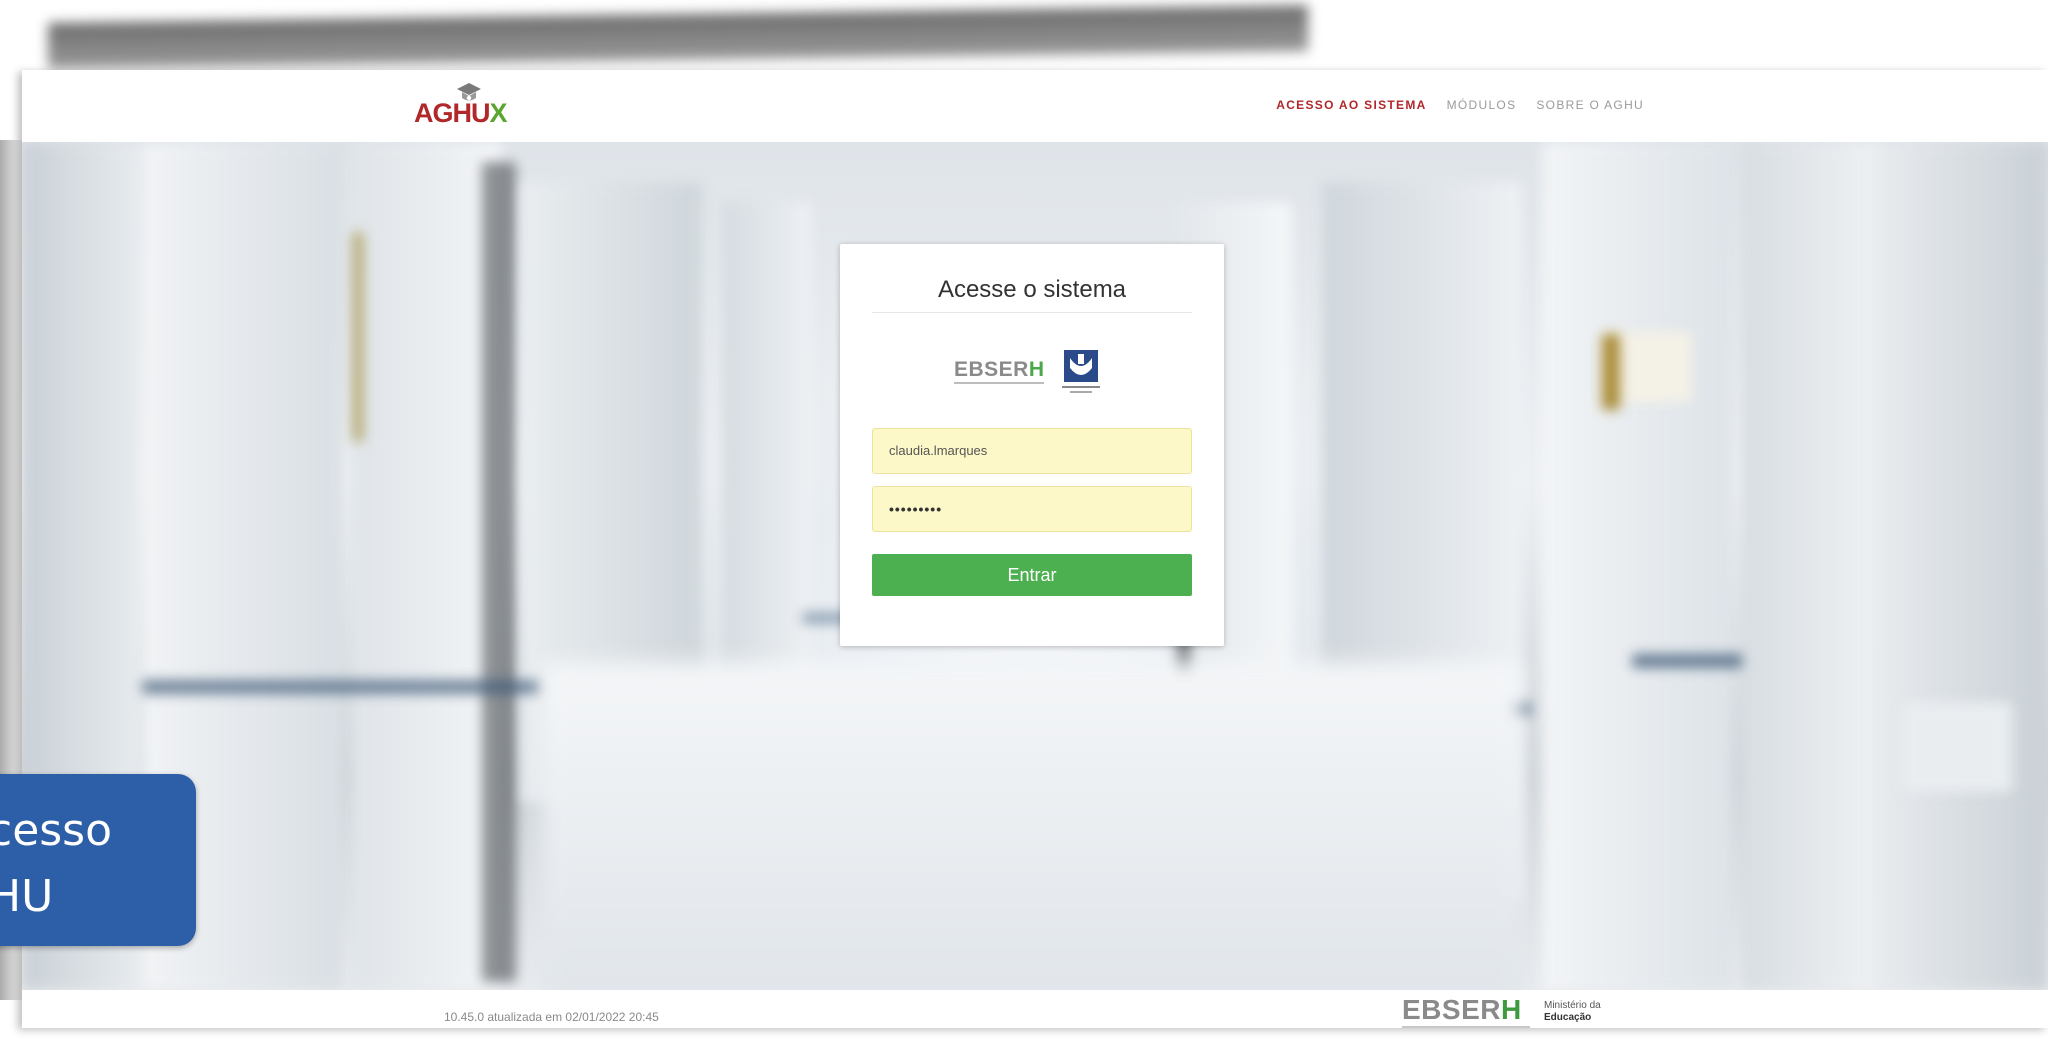  I want to click on hospital-clinicas-logo-icon, so click(1081, 371).